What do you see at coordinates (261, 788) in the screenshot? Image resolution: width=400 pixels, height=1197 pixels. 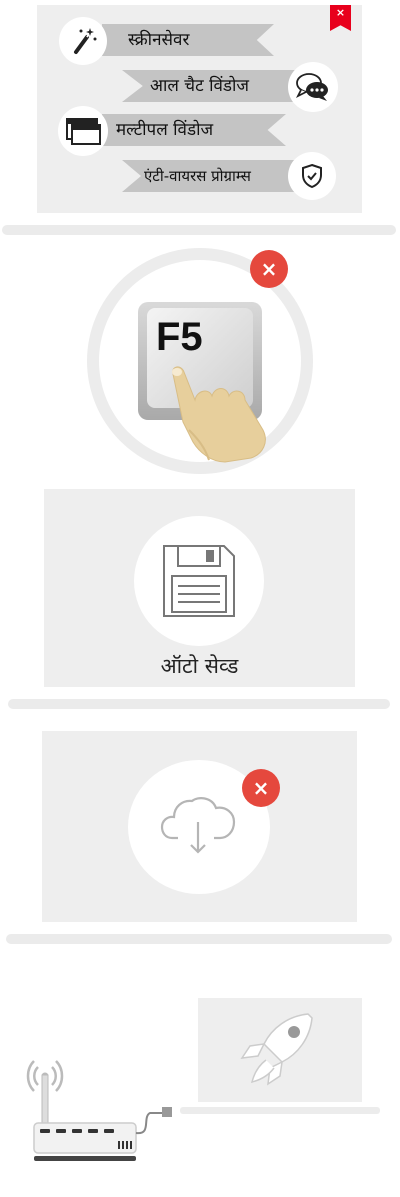 I see `close-badge-cloud: ×` at bounding box center [261, 788].